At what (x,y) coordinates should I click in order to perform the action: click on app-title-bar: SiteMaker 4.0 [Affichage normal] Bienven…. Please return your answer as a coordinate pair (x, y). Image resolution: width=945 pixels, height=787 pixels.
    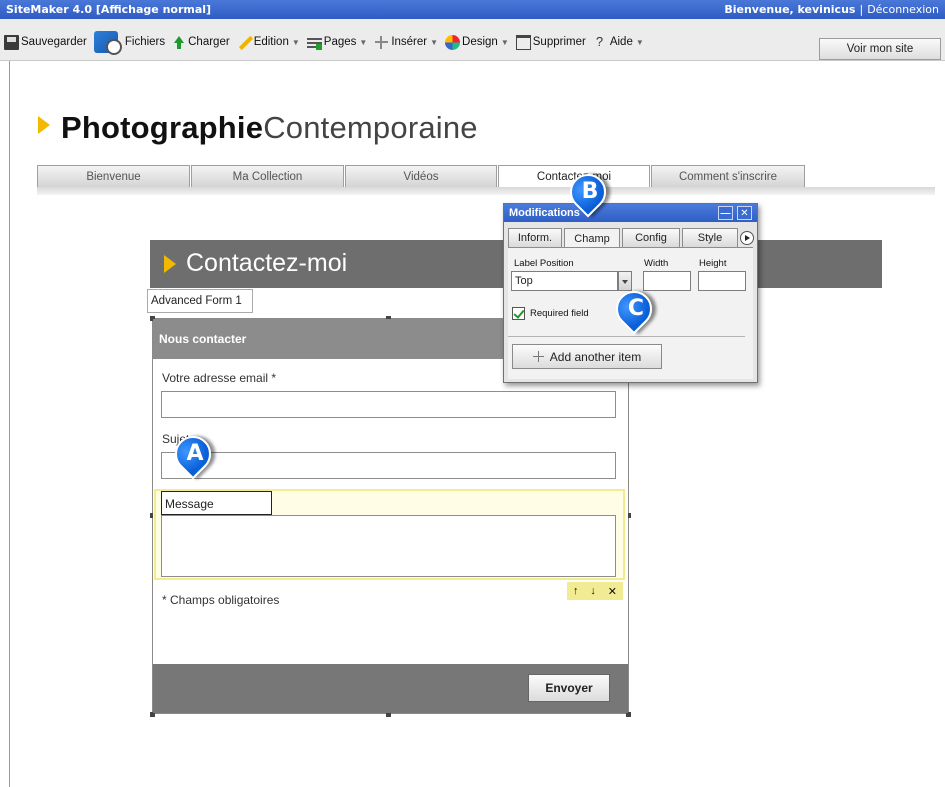
    Looking at the image, I should click on (472, 9).